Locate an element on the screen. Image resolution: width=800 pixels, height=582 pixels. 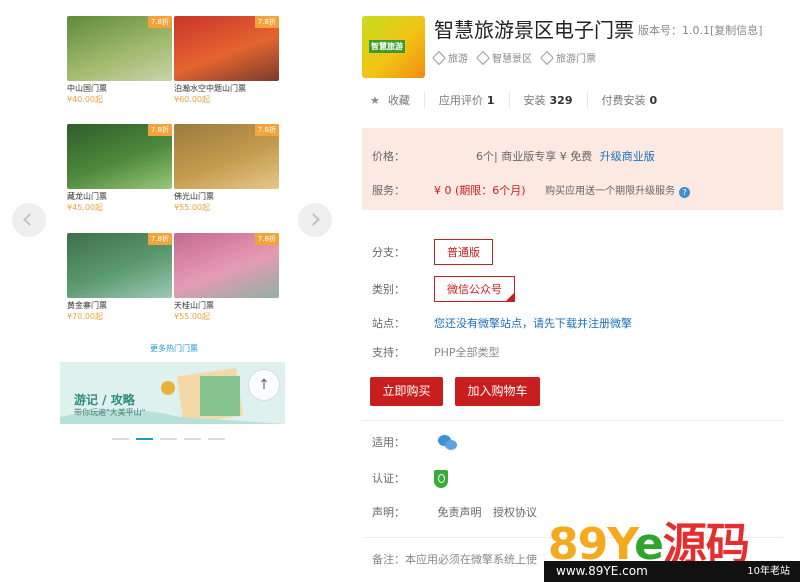
support-value: PHP全部类型 is located at coordinates (467, 352).